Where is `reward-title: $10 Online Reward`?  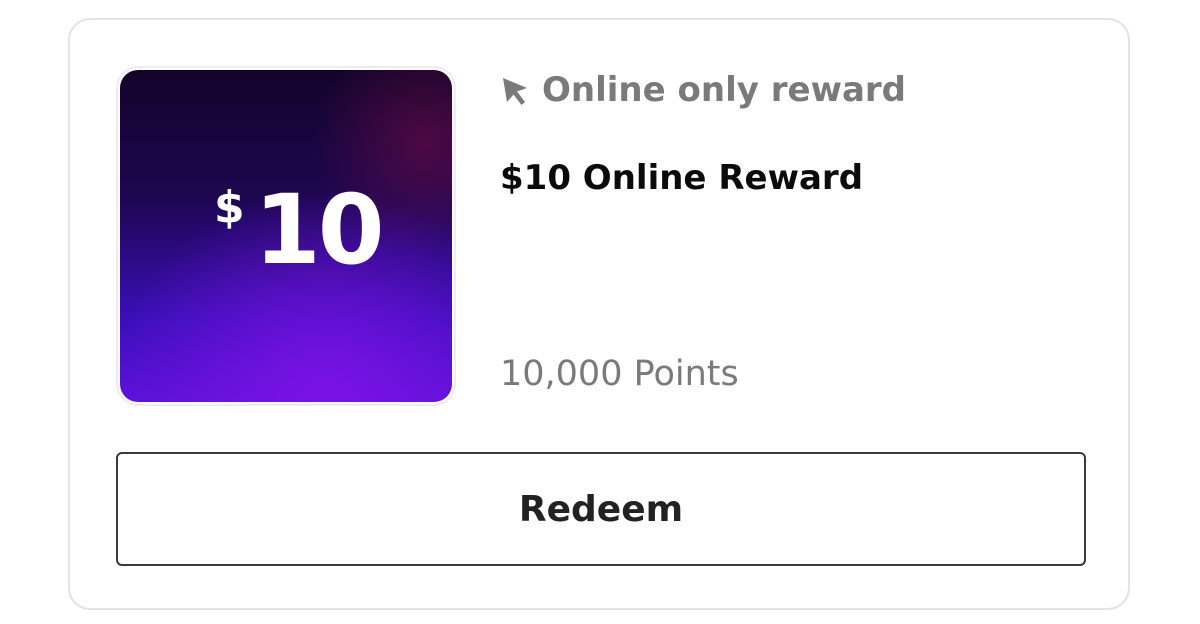 reward-title: $10 Online Reward is located at coordinates (682, 178).